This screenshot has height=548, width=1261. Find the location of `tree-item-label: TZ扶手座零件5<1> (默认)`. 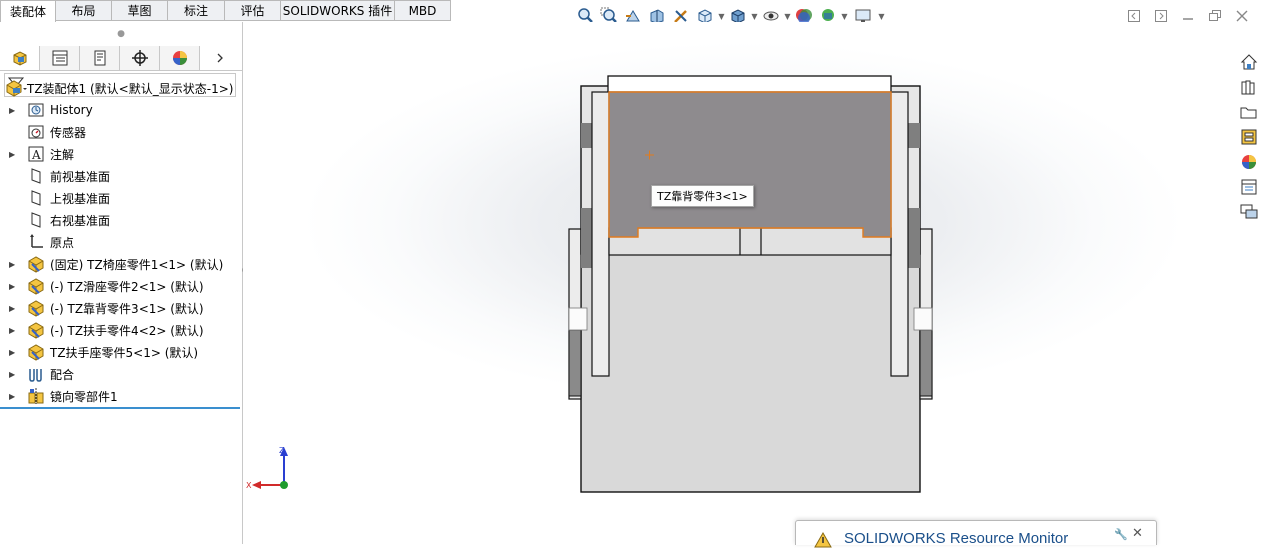

tree-item-label: TZ扶手座零件5<1> (默认) is located at coordinates (124, 352).